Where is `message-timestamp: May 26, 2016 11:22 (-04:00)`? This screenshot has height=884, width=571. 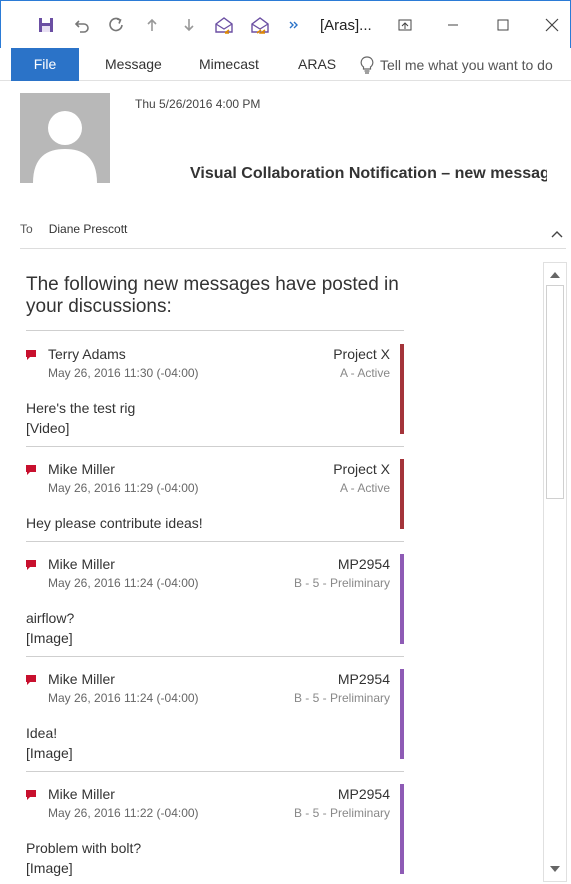 message-timestamp: May 26, 2016 11:22 (-04:00) is located at coordinates (123, 813).